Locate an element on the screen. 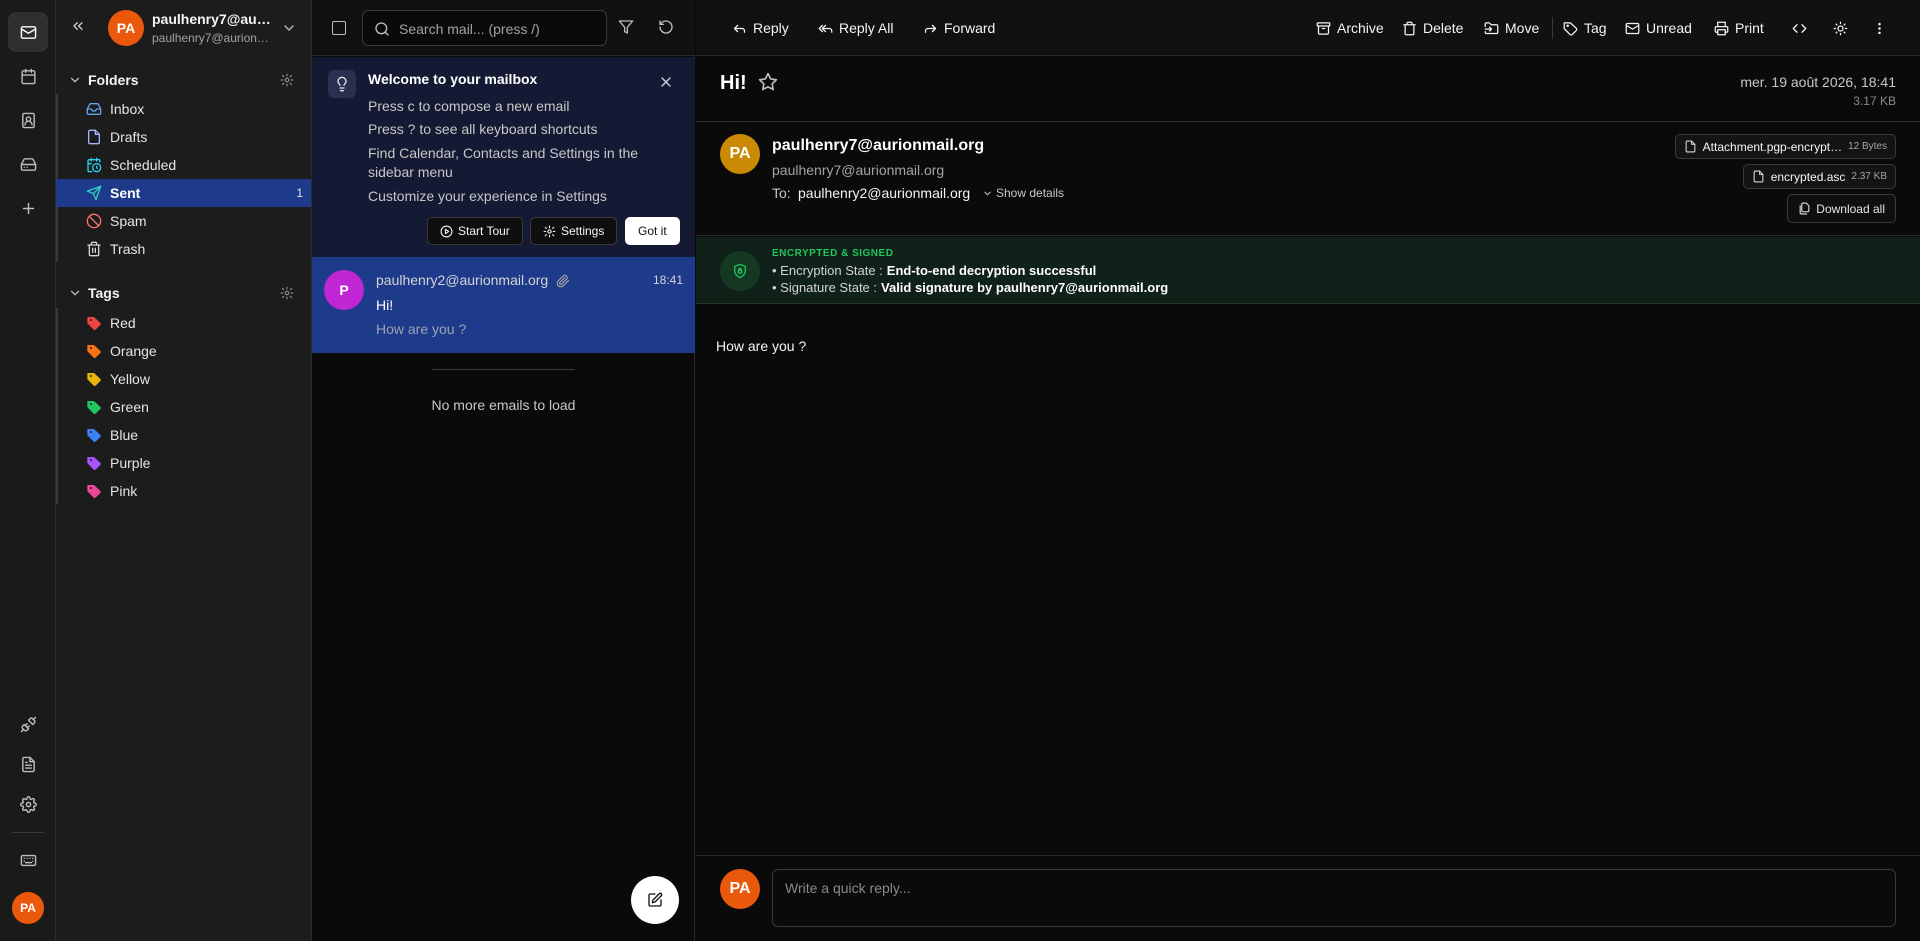  archive-button: Archive is located at coordinates (1350, 28).